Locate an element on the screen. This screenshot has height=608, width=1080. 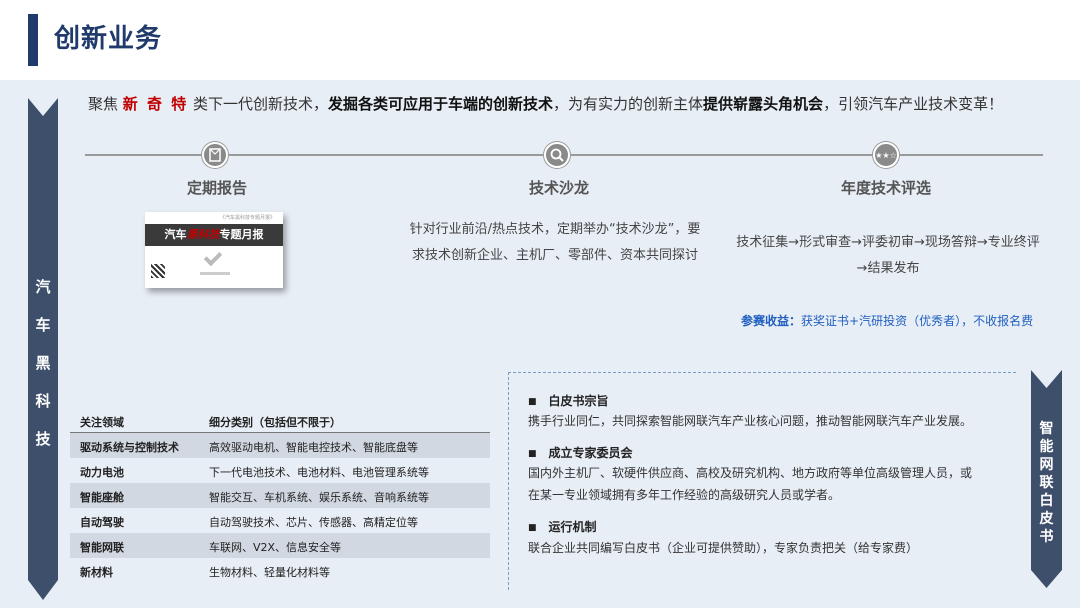
table-header-row: 关注领域 细分类别（包括但不限于） is located at coordinates (280, 420).